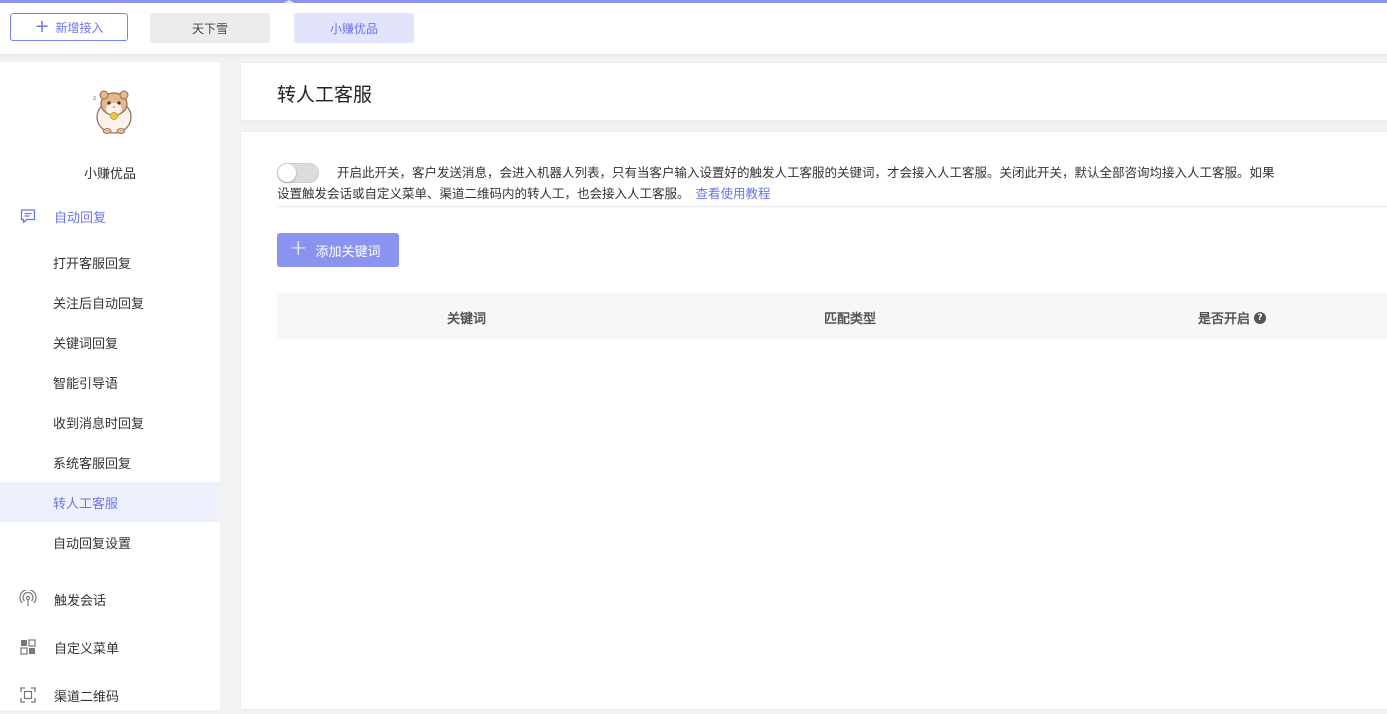  What do you see at coordinates (80, 218) in the screenshot?
I see `sidebar-group-label: 自动回复` at bounding box center [80, 218].